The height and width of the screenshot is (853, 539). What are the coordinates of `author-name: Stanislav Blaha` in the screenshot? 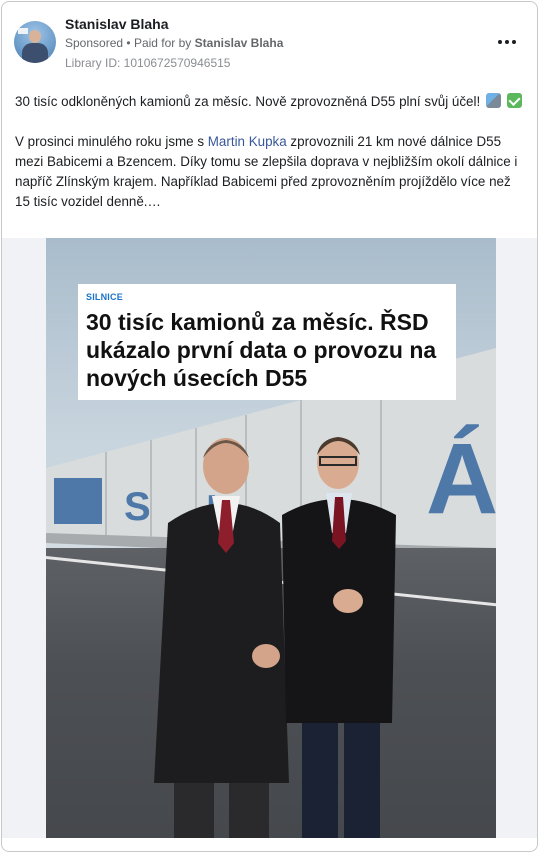 It's located at (117, 24).